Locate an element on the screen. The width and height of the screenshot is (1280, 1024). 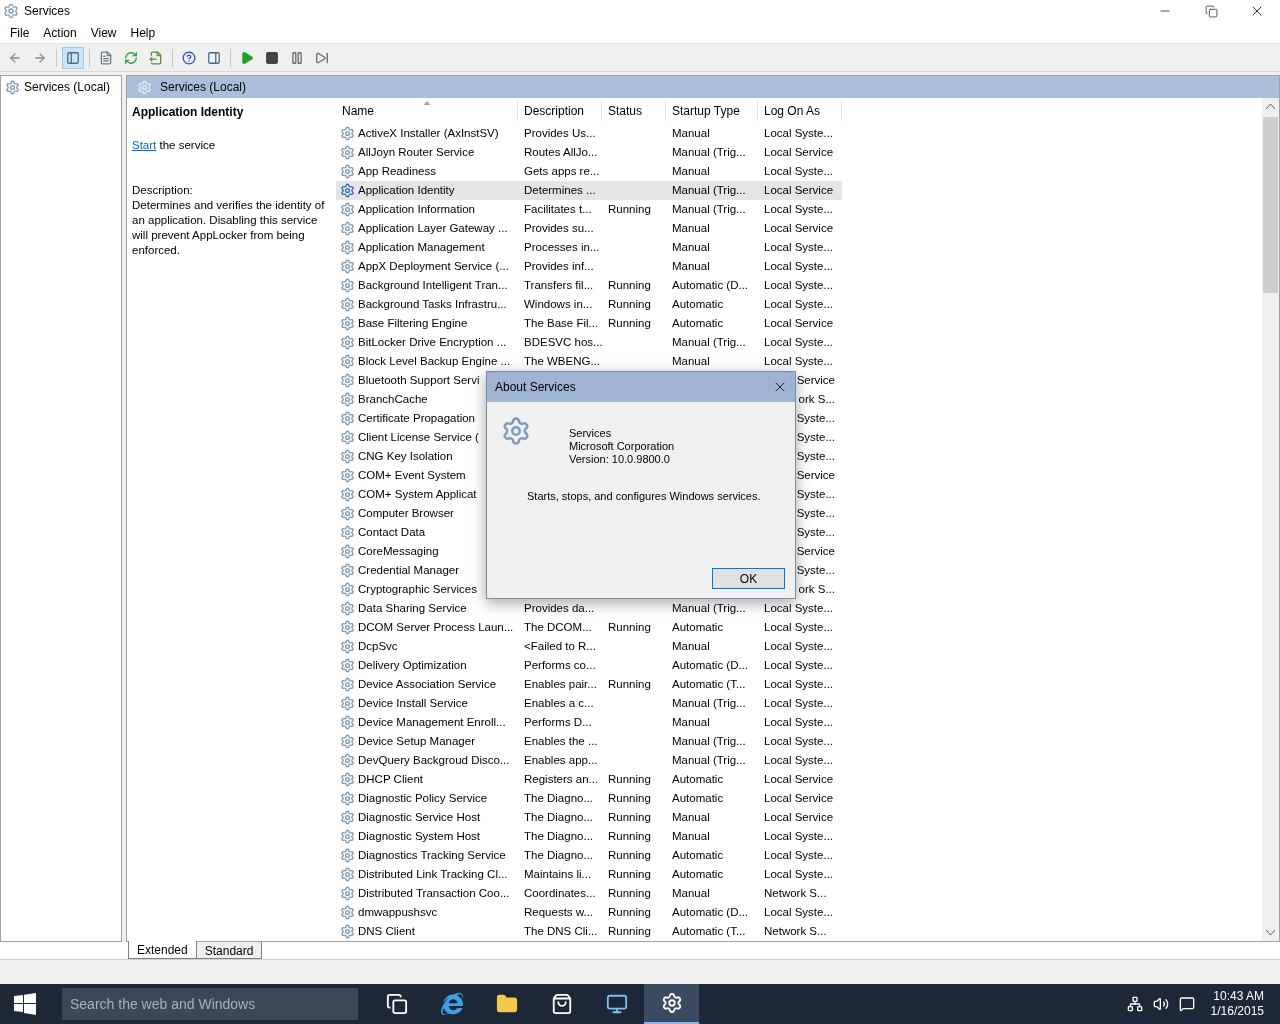
table-cell-text: Bluetooth Support Servi is located at coordinates (419, 380).